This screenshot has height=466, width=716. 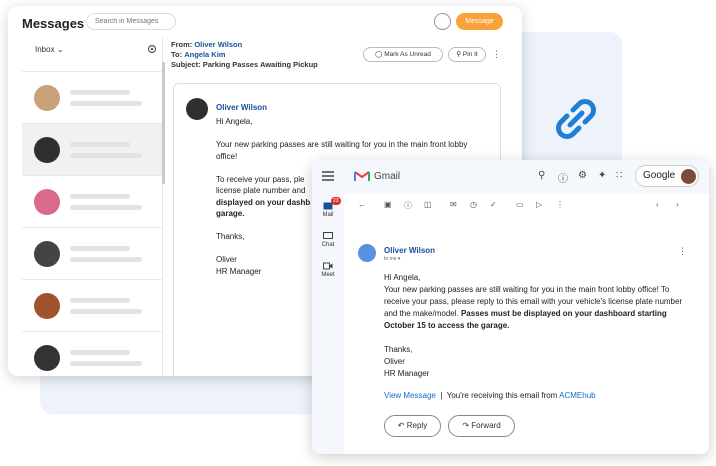 I want to click on nav-mail-label: Mail, so click(x=328, y=215).